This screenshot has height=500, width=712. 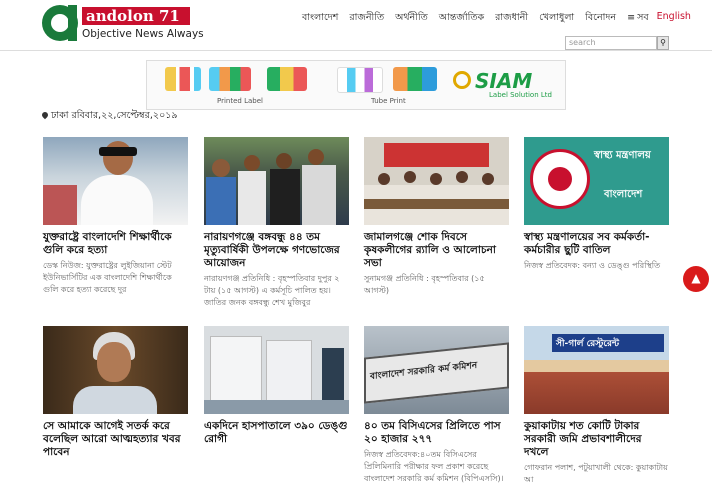 What do you see at coordinates (462, 80) in the screenshot?
I see `siam-logo-icon` at bounding box center [462, 80].